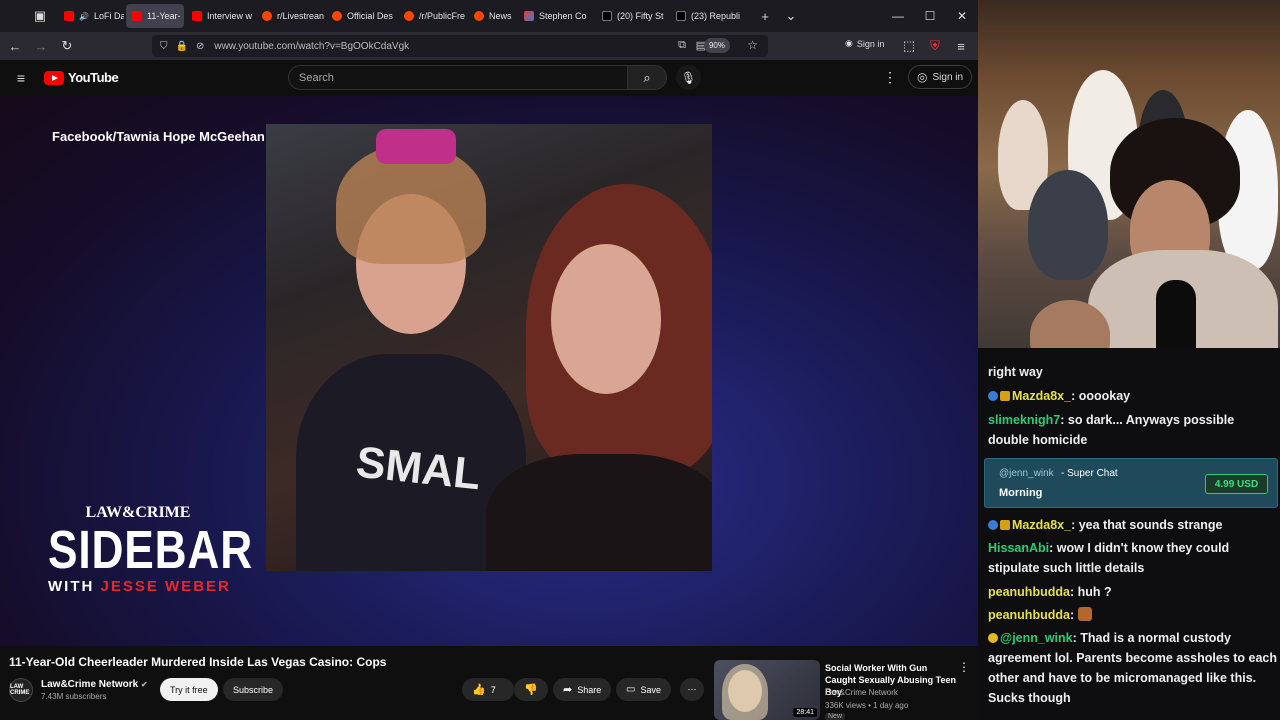  What do you see at coordinates (890, 77) in the screenshot?
I see `settings-kebab-icon: ⋮` at bounding box center [890, 77].